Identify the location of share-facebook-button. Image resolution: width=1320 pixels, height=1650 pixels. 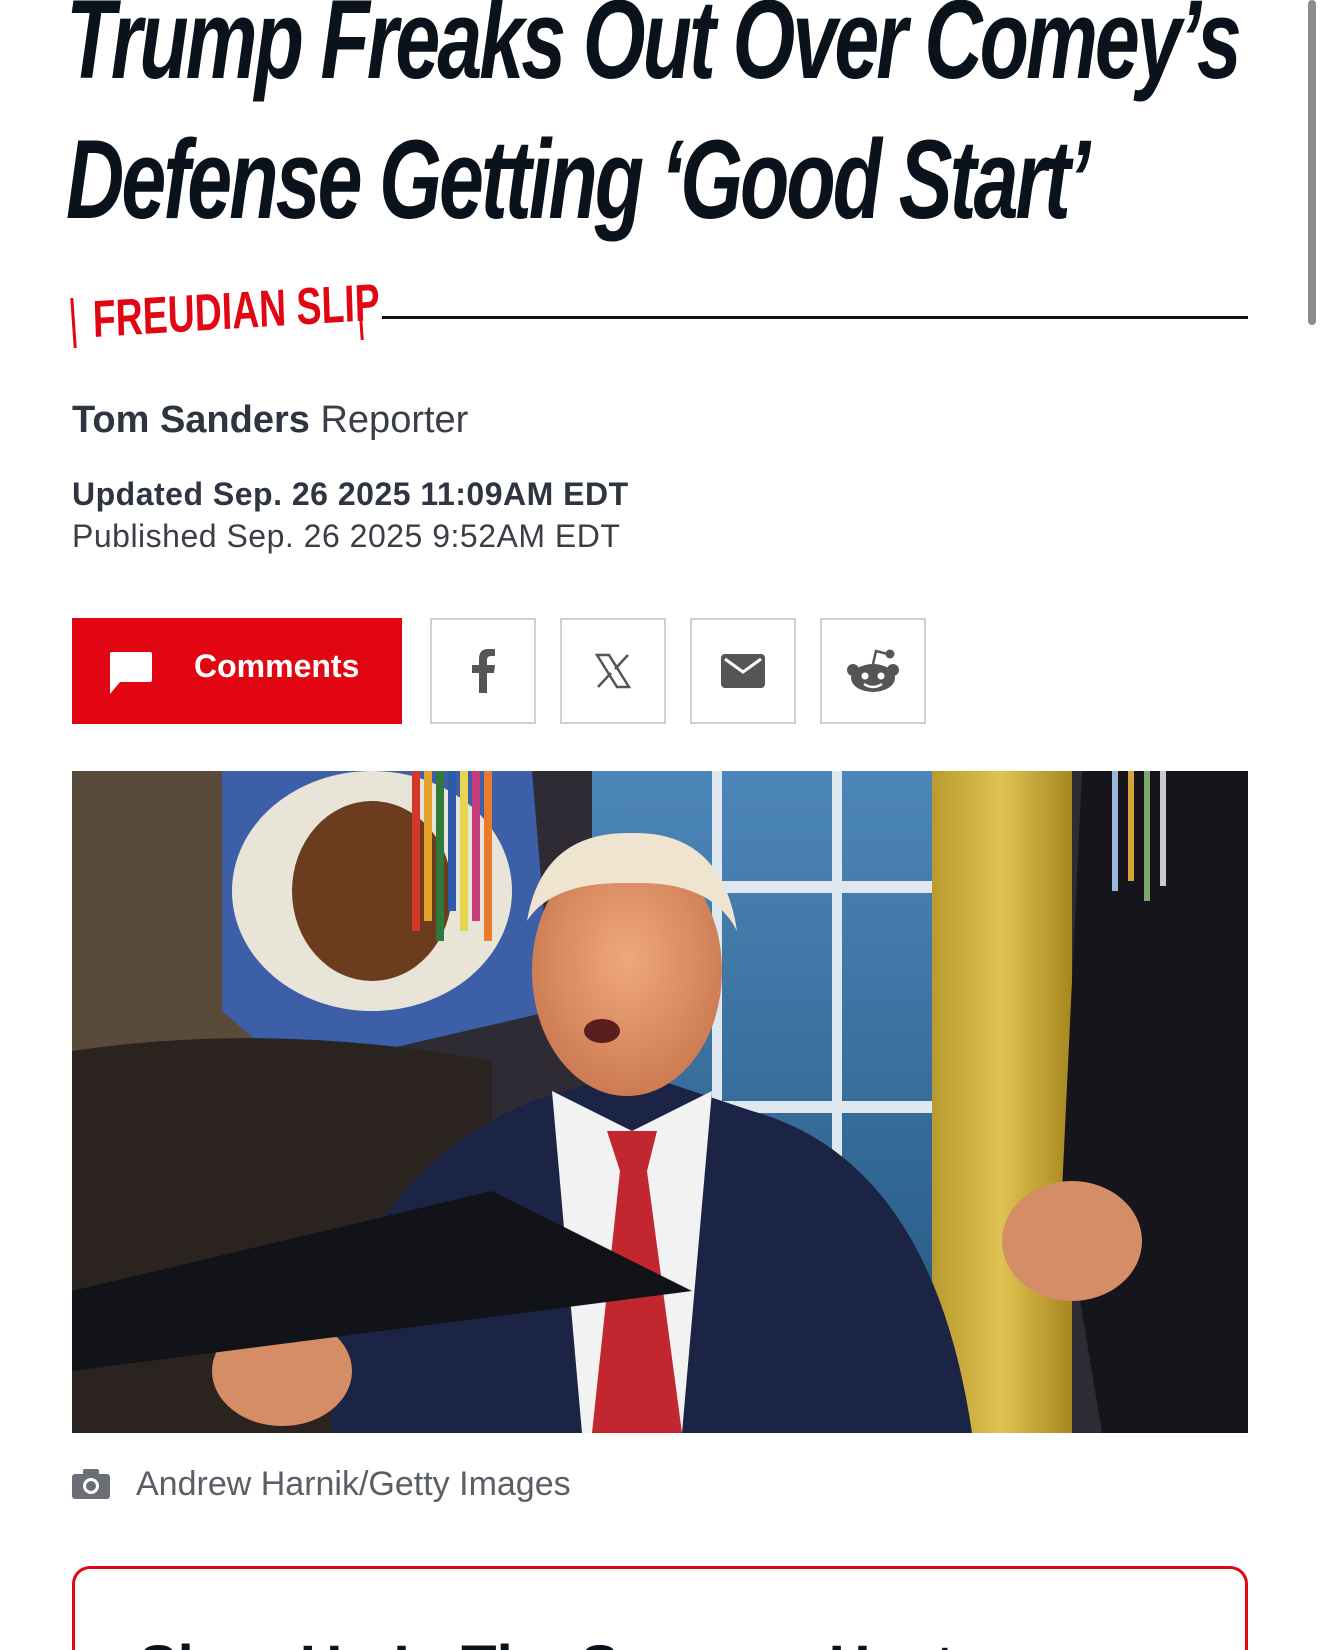
(483, 671).